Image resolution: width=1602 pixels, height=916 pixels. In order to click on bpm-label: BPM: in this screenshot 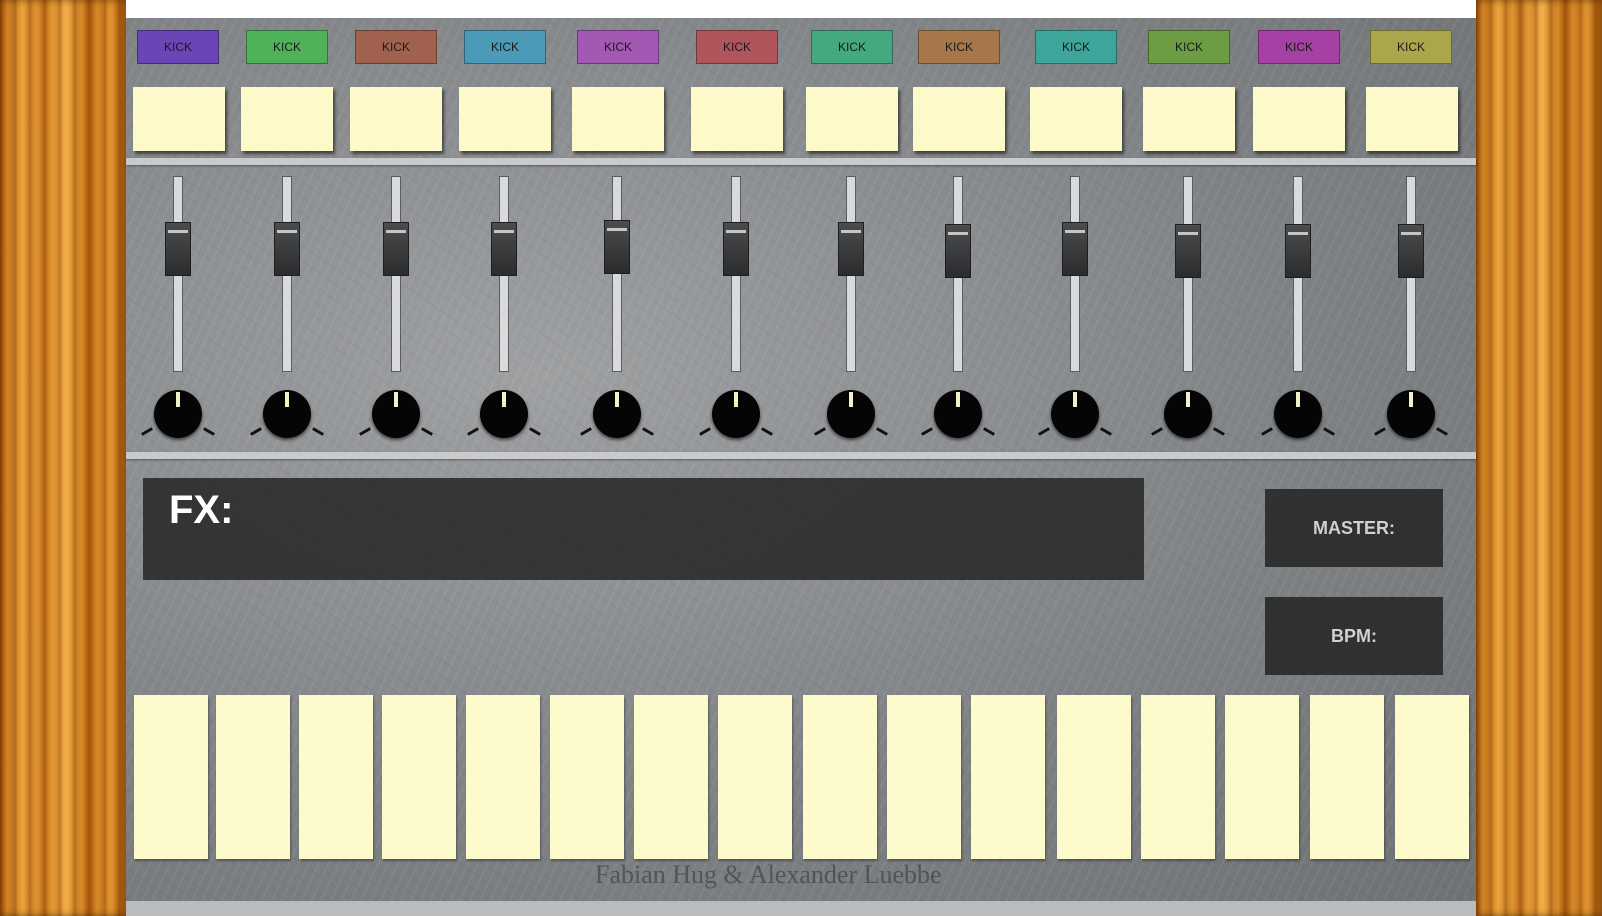, I will do `click(1354, 635)`.